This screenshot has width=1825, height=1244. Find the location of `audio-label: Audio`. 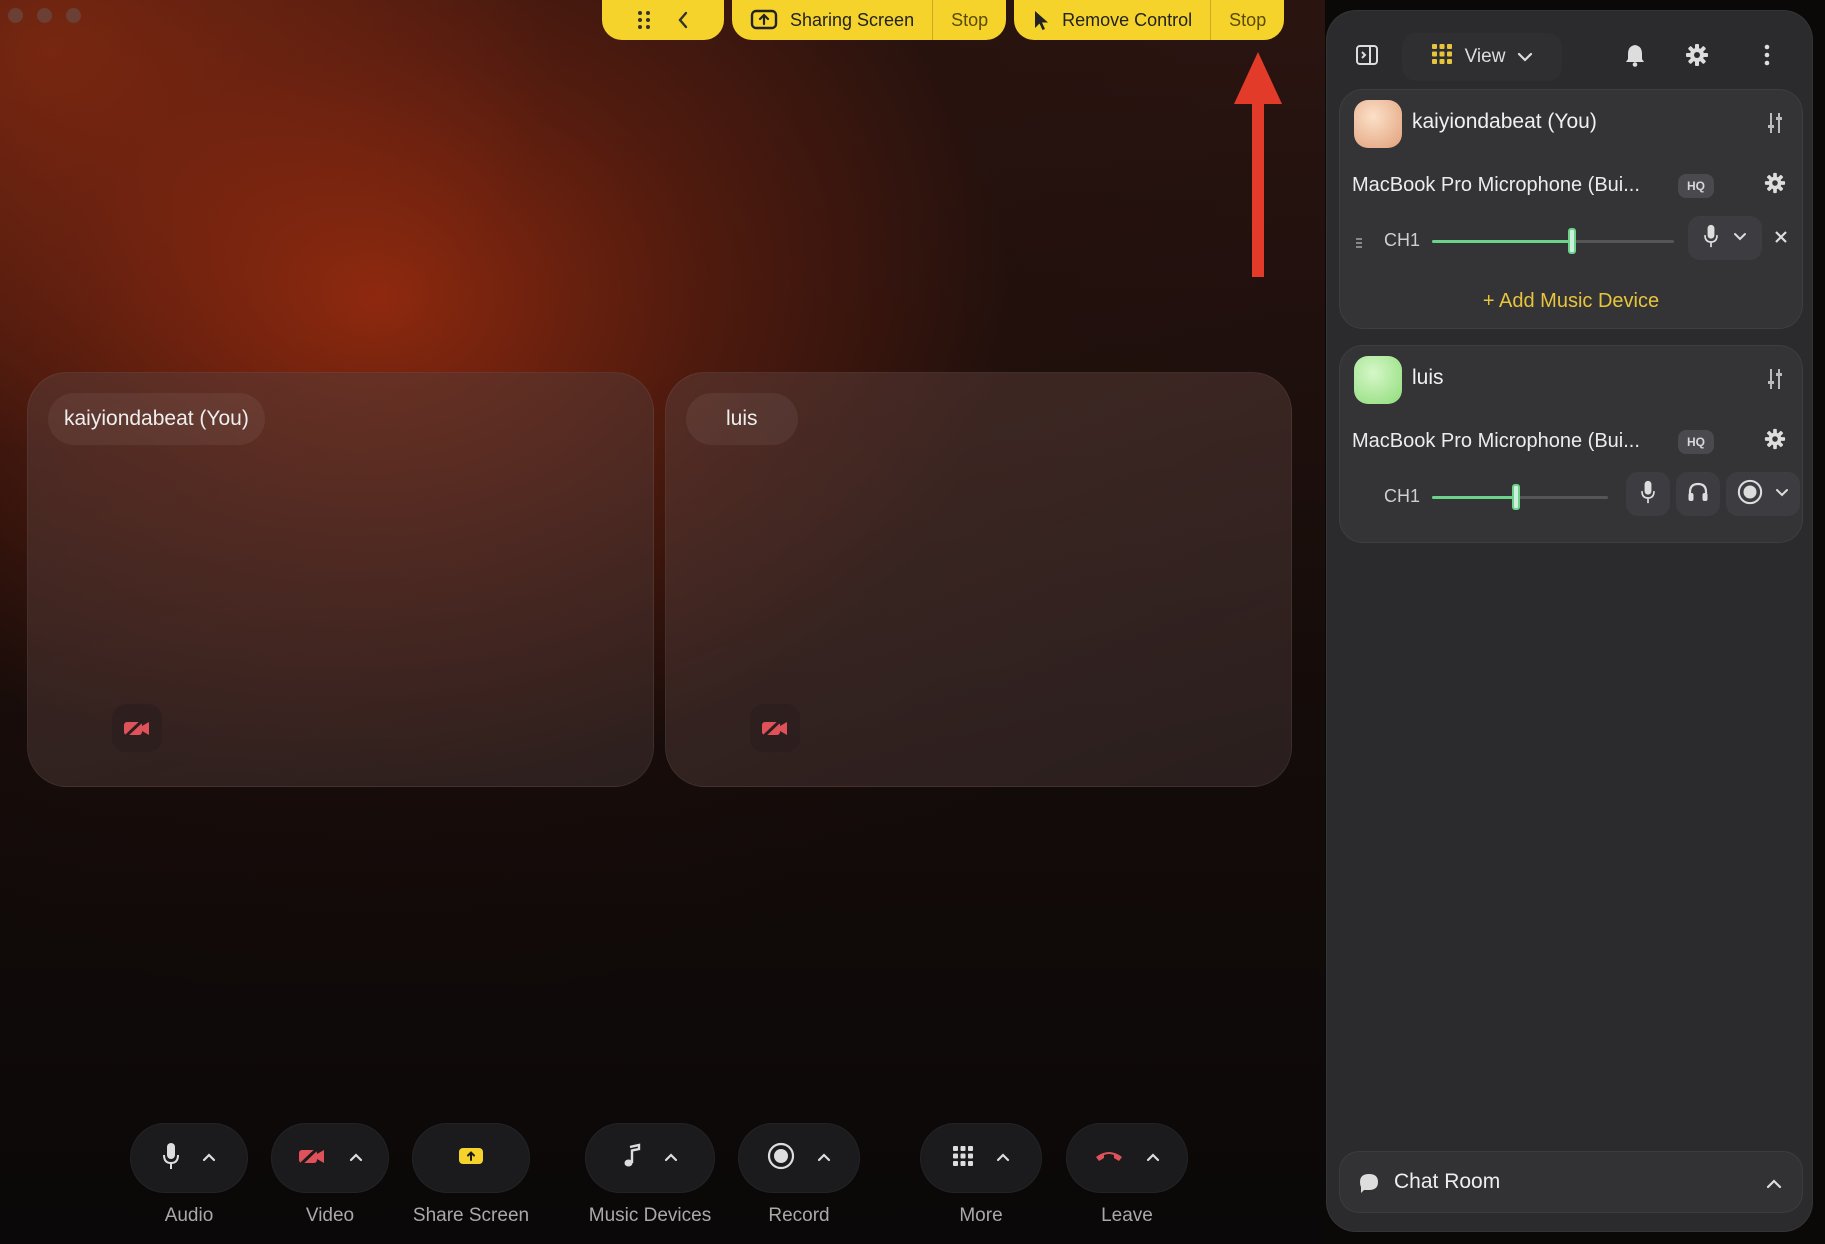

audio-label: Audio is located at coordinates (189, 1215).